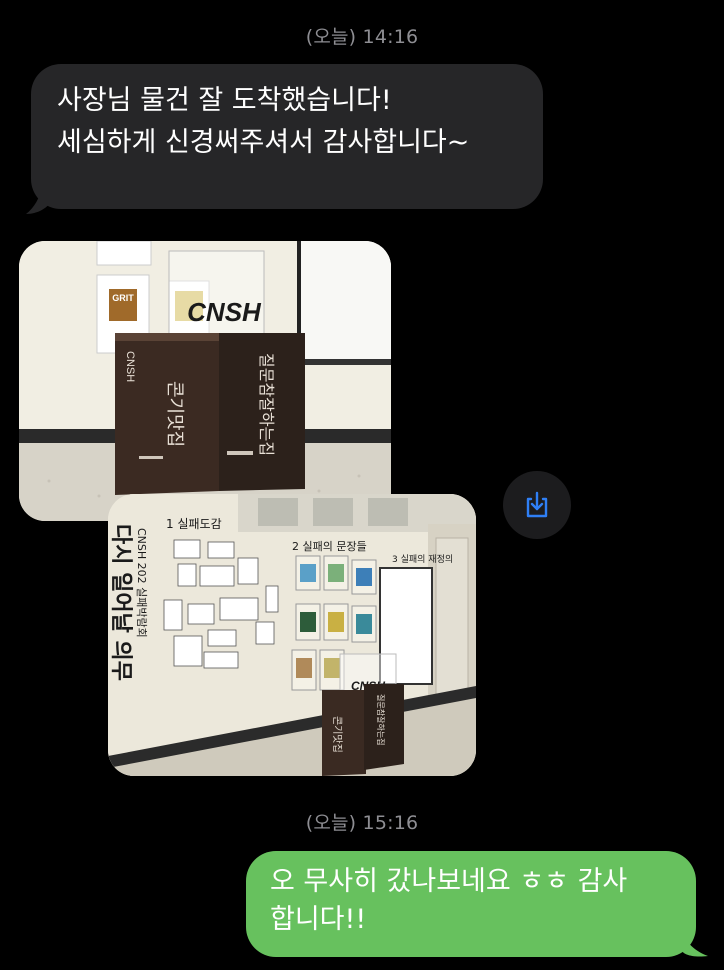  Describe the element at coordinates (449, 881) in the screenshot. I see `message-text-line: 오 무사히 갔나보네요 ㅎㅎ 감사` at that location.